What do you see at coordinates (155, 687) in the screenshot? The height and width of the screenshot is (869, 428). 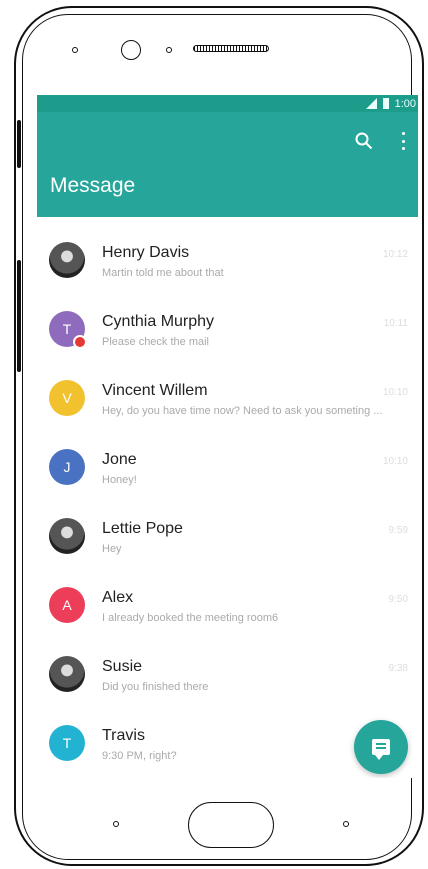 I see `message-preview: Did you finished there` at bounding box center [155, 687].